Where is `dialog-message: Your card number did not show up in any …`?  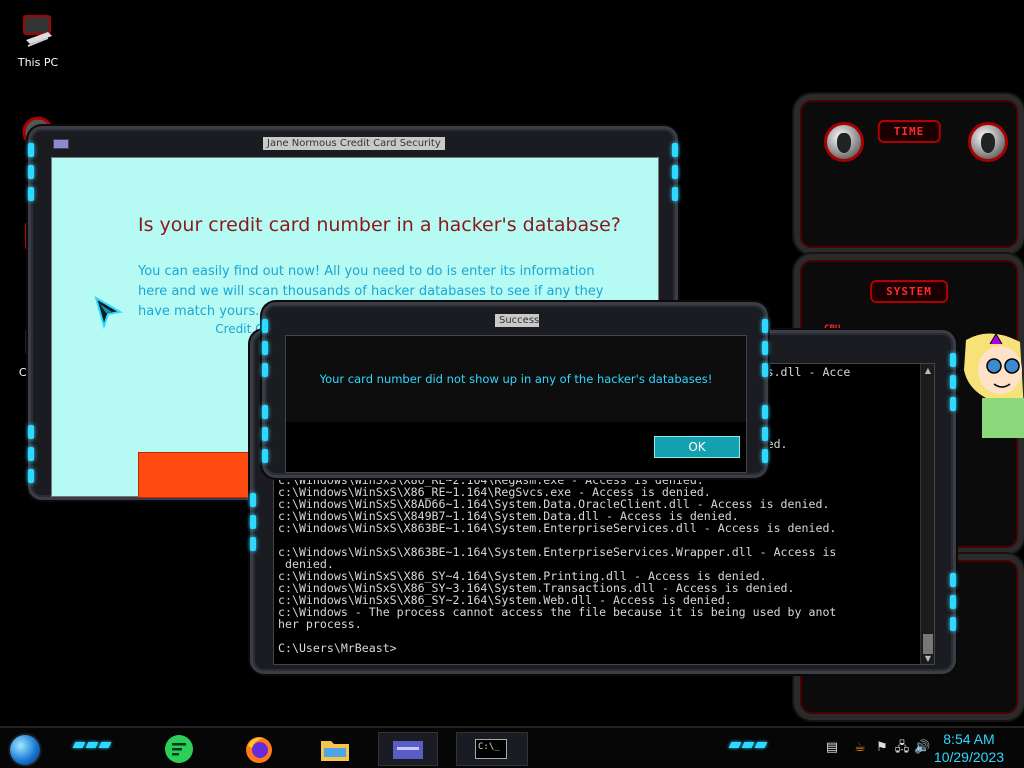
dialog-message: Your card number did not show up in any … is located at coordinates (516, 379).